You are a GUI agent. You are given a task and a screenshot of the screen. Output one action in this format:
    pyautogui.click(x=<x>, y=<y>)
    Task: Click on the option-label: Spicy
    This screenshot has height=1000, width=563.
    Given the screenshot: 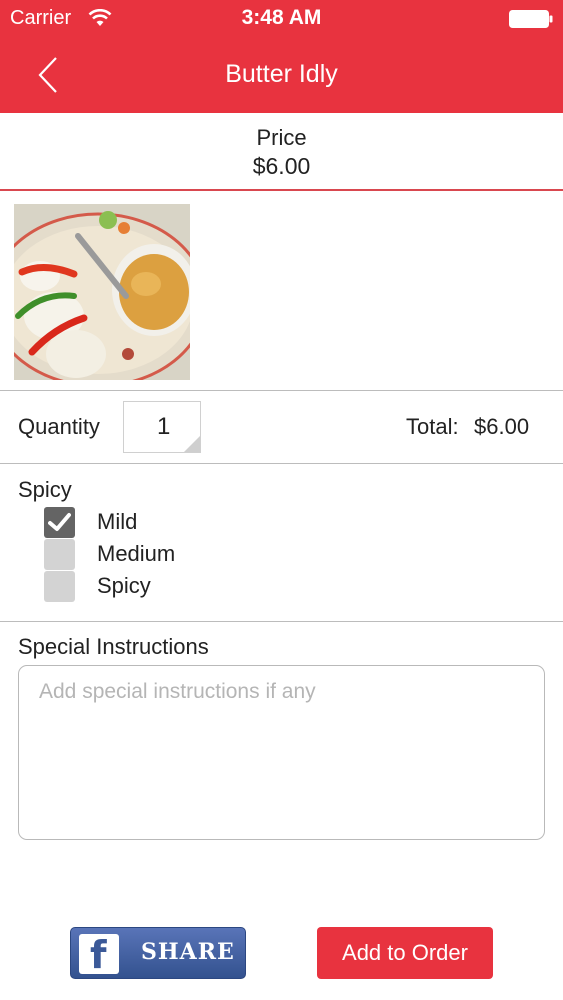 What is the action you would take?
    pyautogui.click(x=124, y=585)
    